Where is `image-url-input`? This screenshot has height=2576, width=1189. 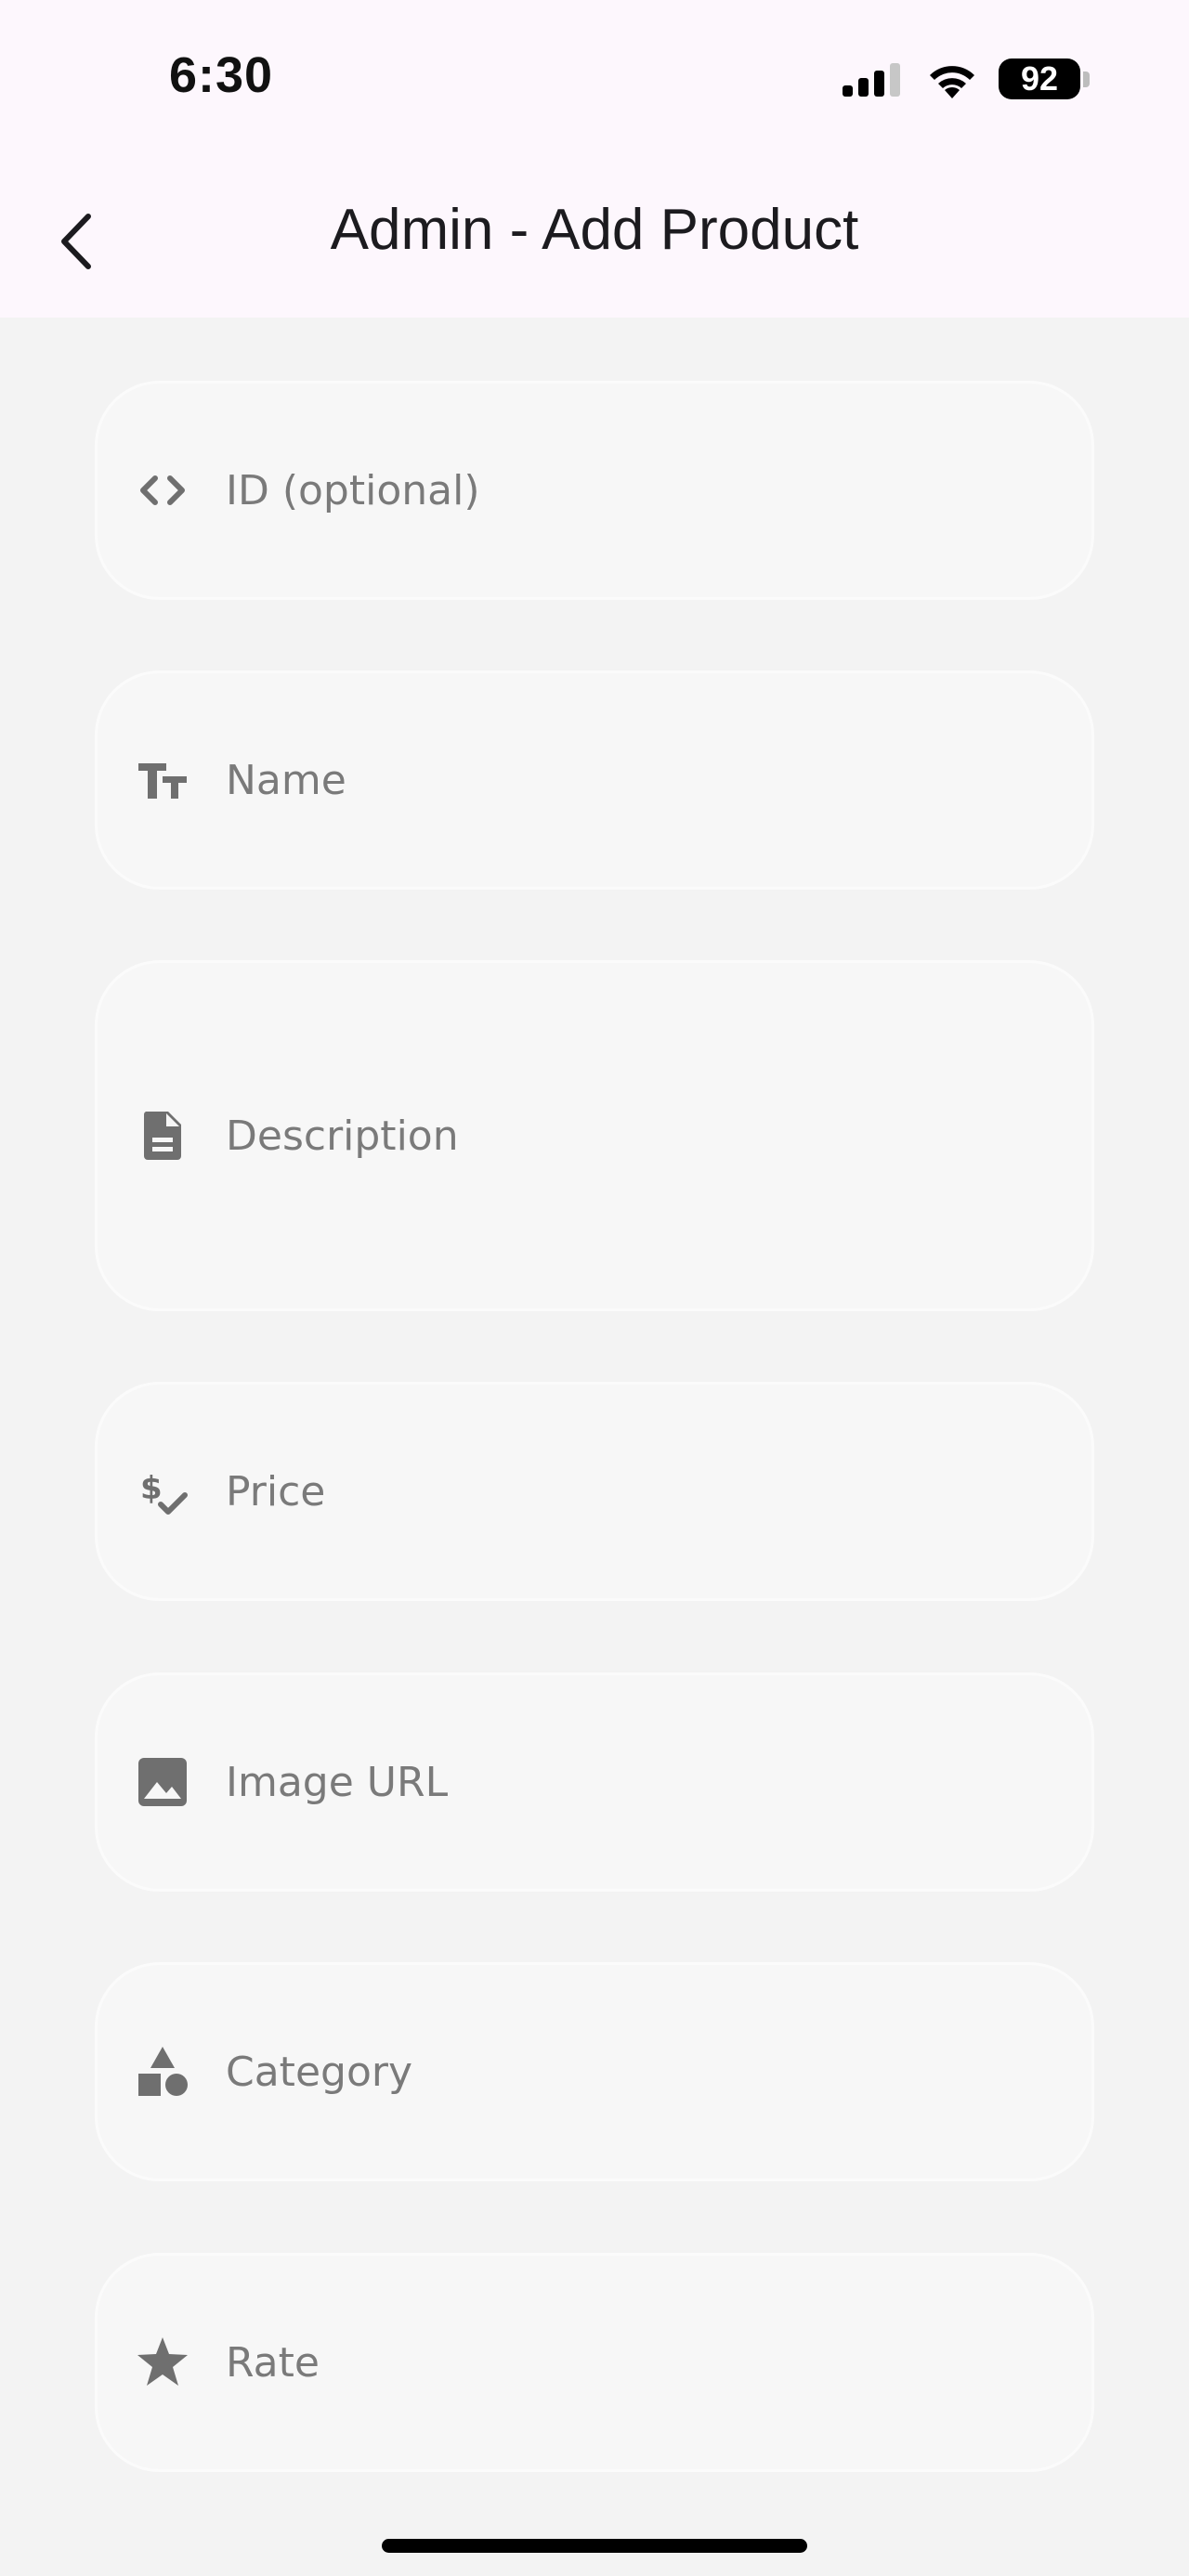 image-url-input is located at coordinates (640, 1782).